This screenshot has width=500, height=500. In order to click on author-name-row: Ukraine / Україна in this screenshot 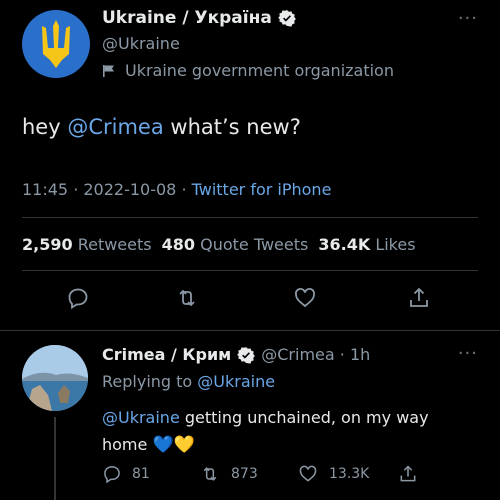, I will do `click(199, 18)`.